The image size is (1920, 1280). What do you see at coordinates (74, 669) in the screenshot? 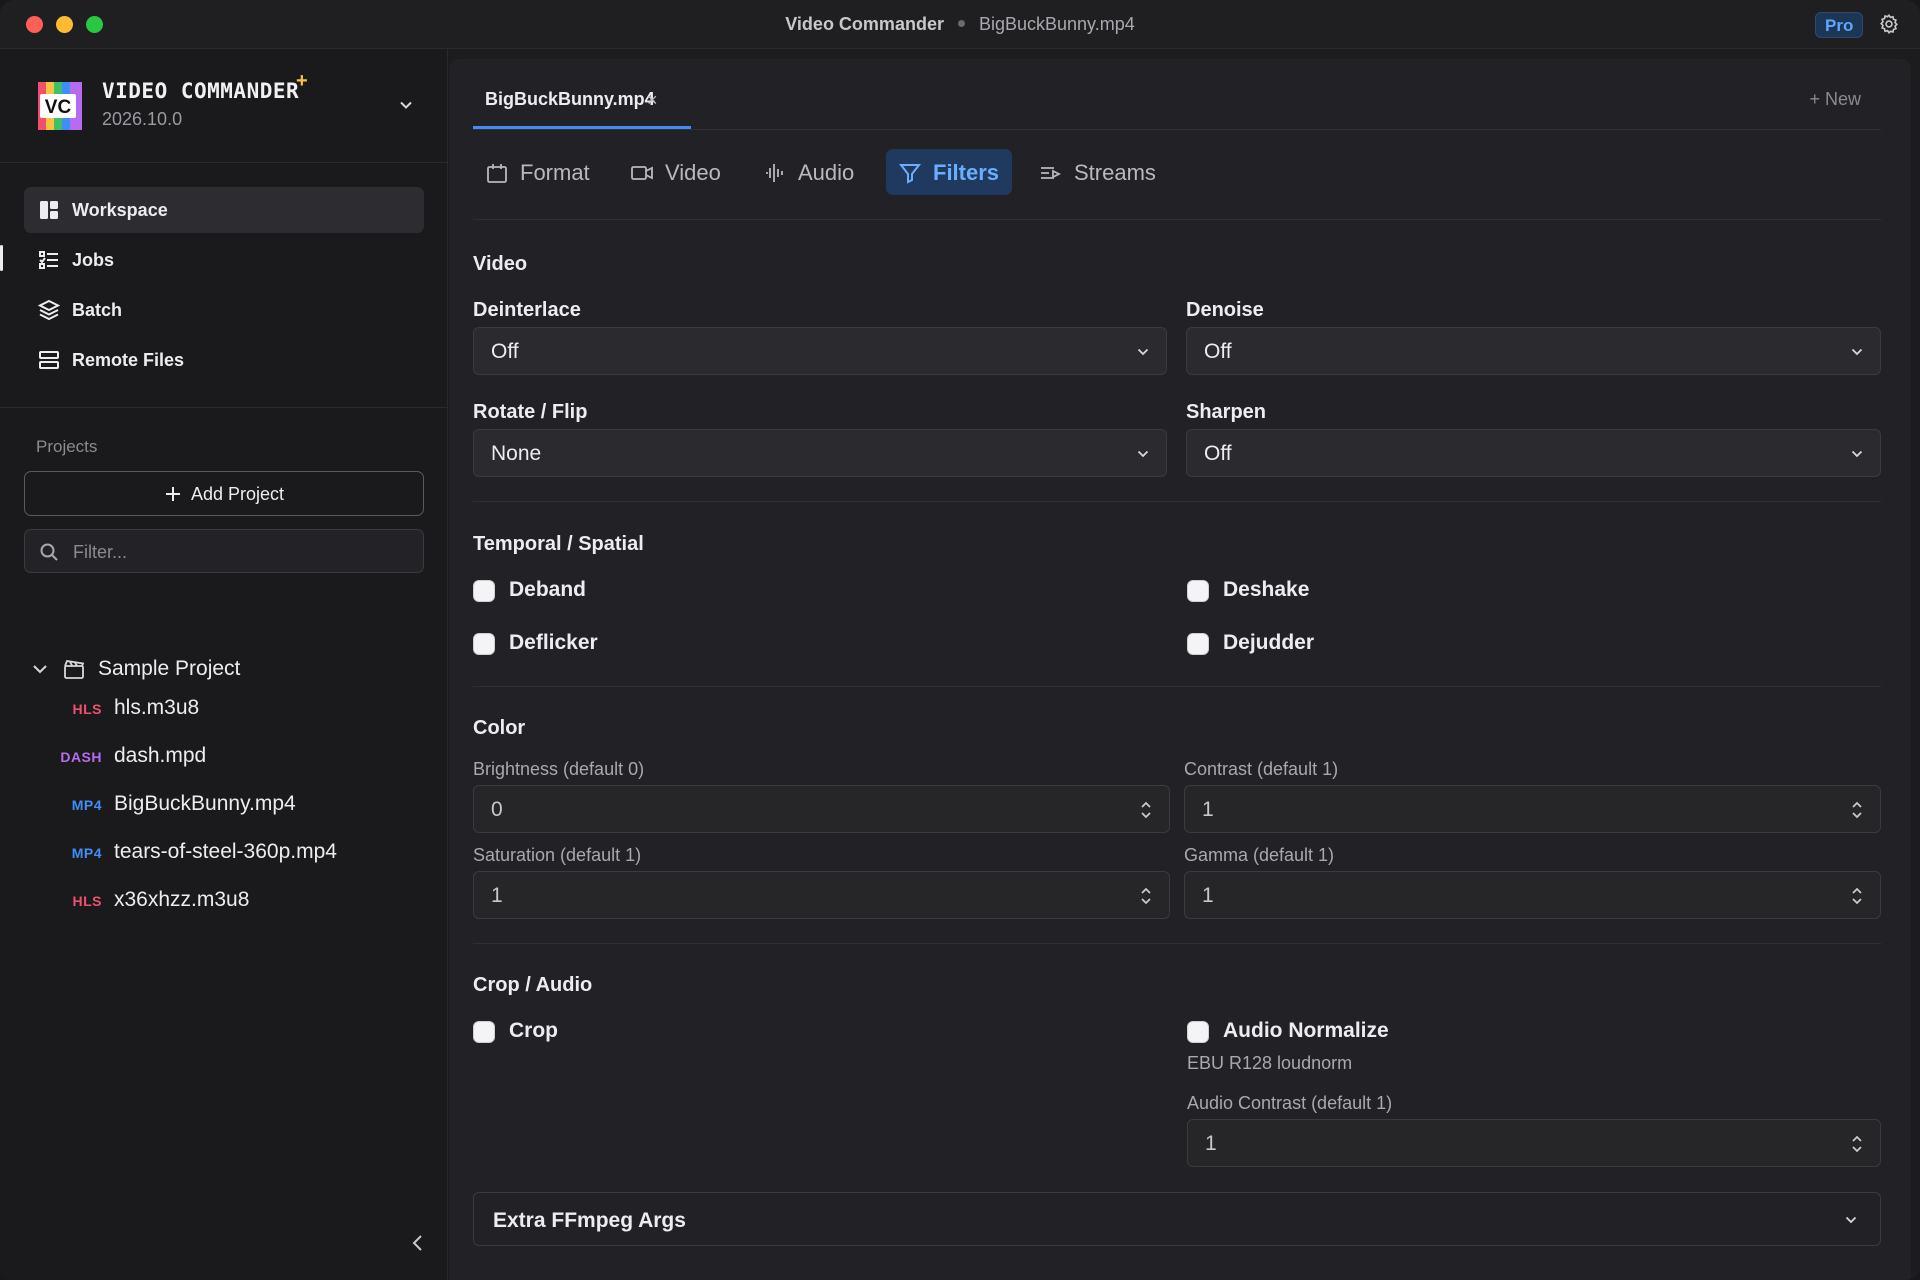
I see `clapperboard-icon` at bounding box center [74, 669].